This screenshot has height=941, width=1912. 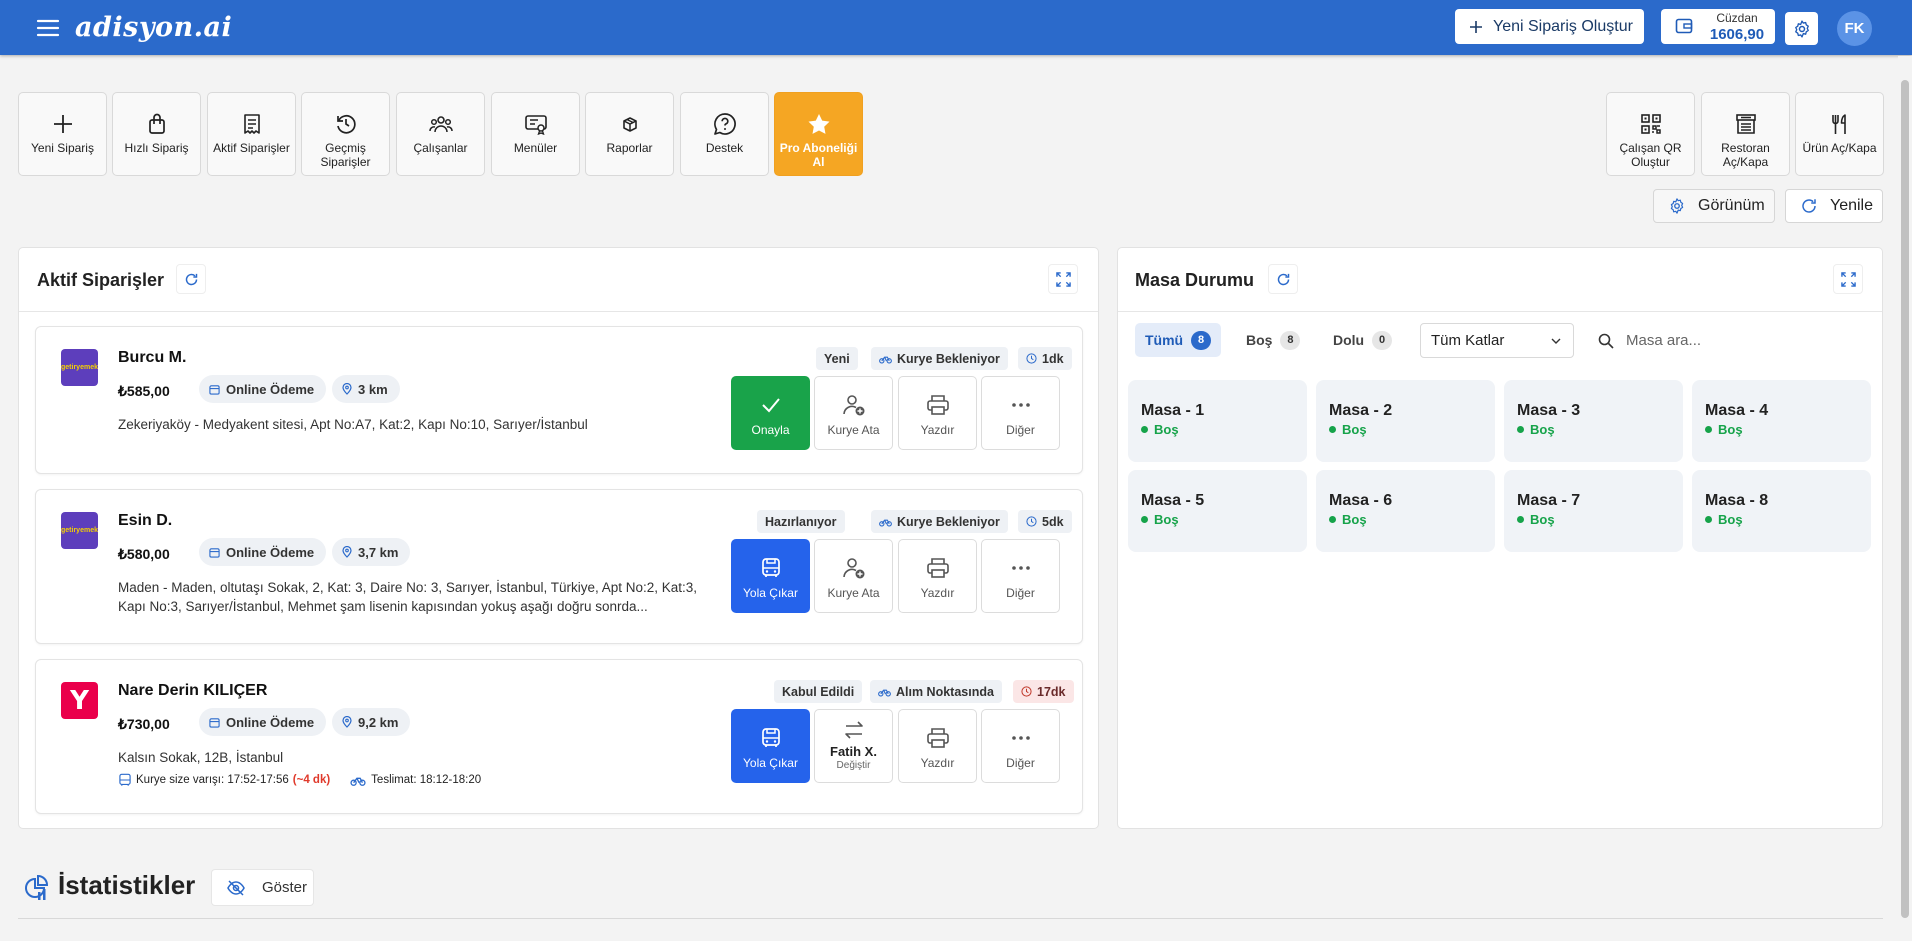 What do you see at coordinates (770, 430) in the screenshot?
I see `approve-label: Onayla` at bounding box center [770, 430].